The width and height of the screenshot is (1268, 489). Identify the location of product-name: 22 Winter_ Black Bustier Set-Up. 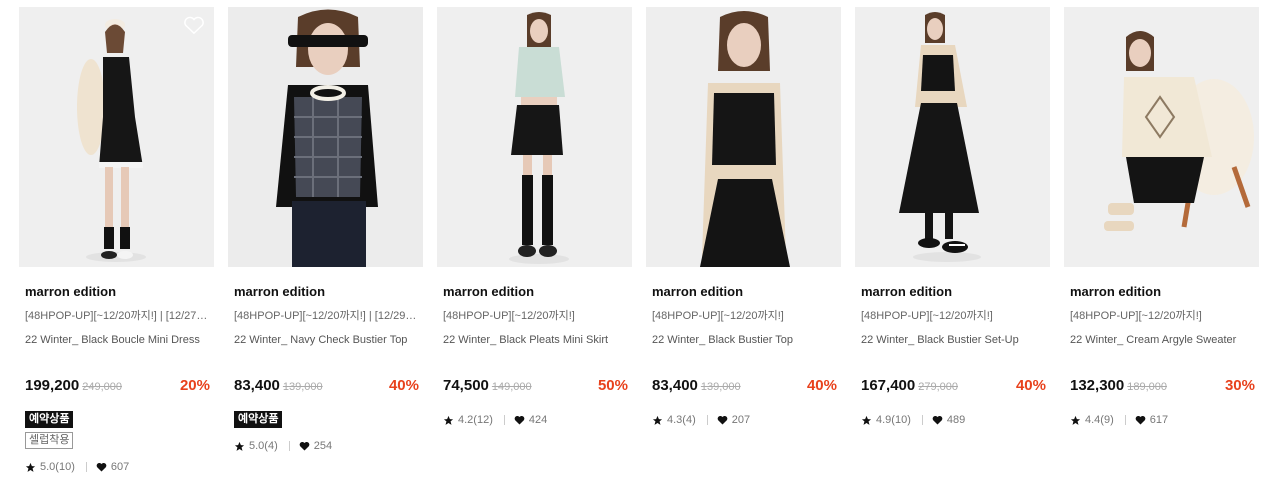
(952, 348).